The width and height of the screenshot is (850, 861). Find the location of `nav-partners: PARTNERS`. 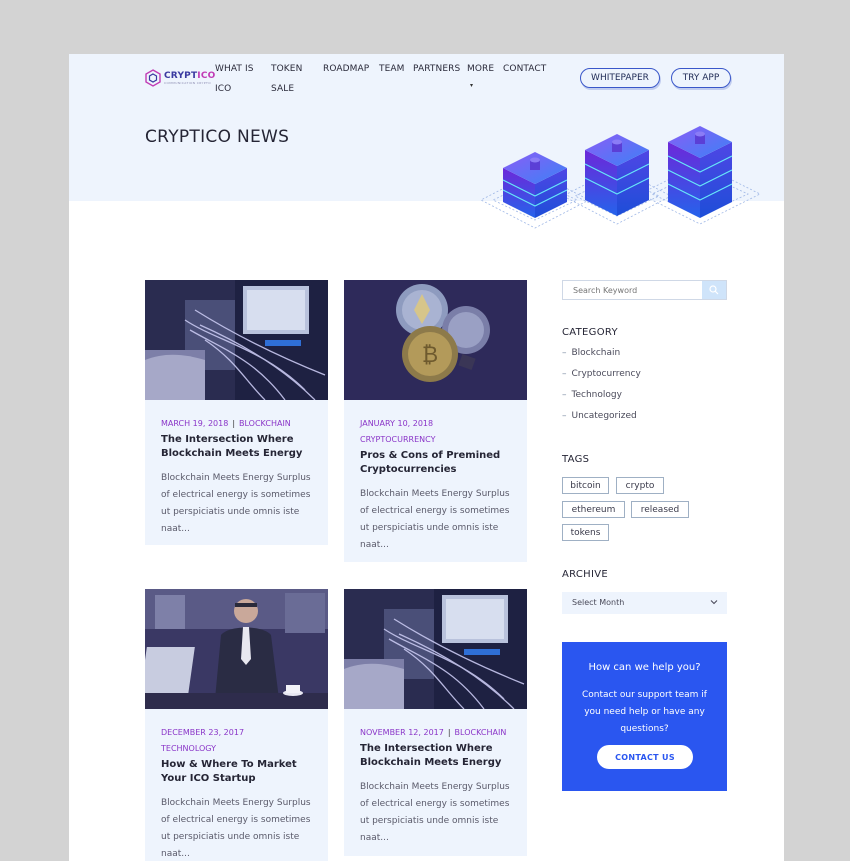

nav-partners: PARTNERS is located at coordinates (436, 69).